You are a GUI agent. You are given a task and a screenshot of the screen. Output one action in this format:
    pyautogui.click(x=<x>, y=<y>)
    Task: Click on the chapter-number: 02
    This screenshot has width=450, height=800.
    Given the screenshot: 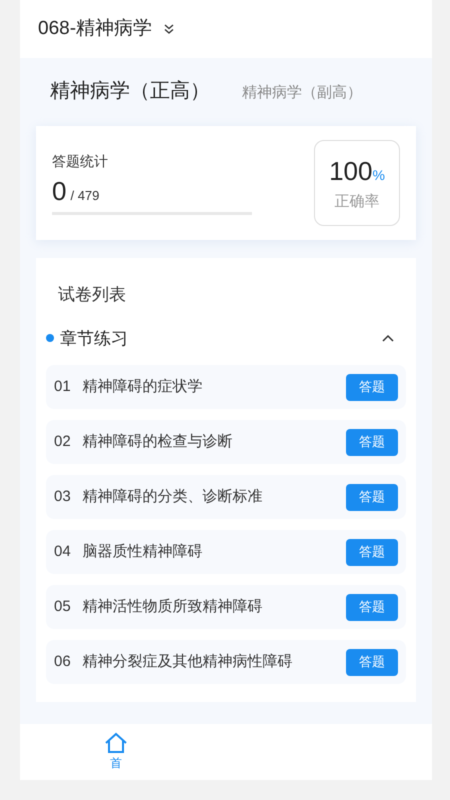 What is the action you would take?
    pyautogui.click(x=62, y=442)
    